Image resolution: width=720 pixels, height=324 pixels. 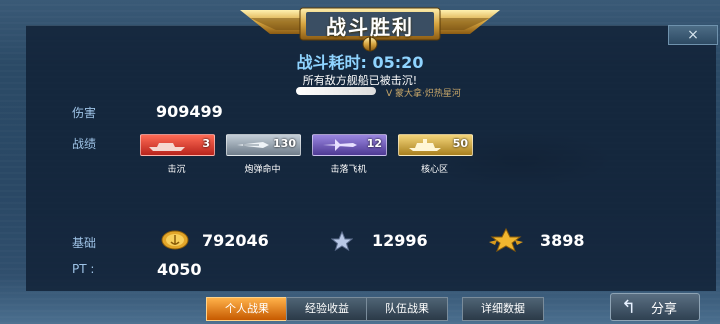 What do you see at coordinates (327, 309) in the screenshot?
I see `tab-experience-gain: 经验收益` at bounding box center [327, 309].